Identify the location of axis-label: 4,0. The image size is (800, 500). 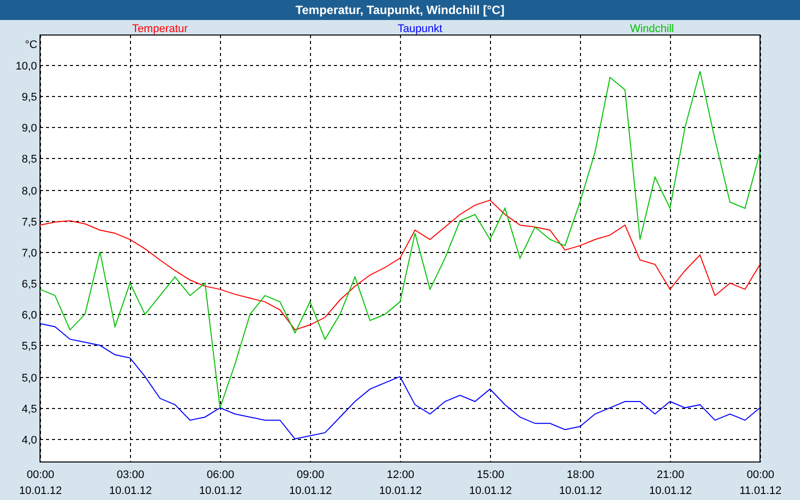
(29, 440).